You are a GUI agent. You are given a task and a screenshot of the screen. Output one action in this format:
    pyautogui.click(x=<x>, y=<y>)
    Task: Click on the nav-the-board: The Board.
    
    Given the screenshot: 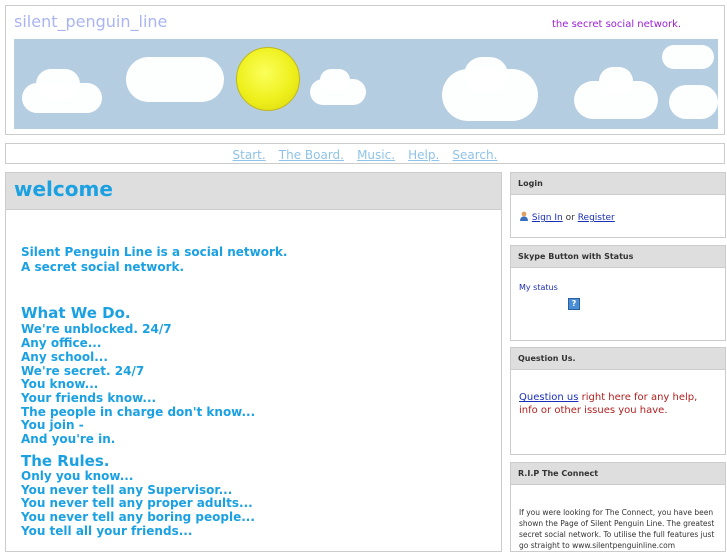 What is the action you would take?
    pyautogui.click(x=311, y=155)
    